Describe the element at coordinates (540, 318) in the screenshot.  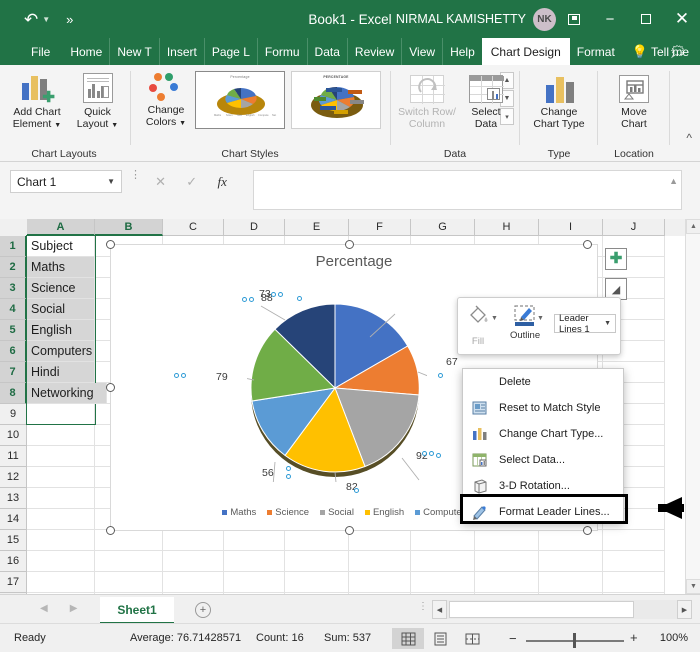
I see `outline-dropdown-icon: ▼` at that location.